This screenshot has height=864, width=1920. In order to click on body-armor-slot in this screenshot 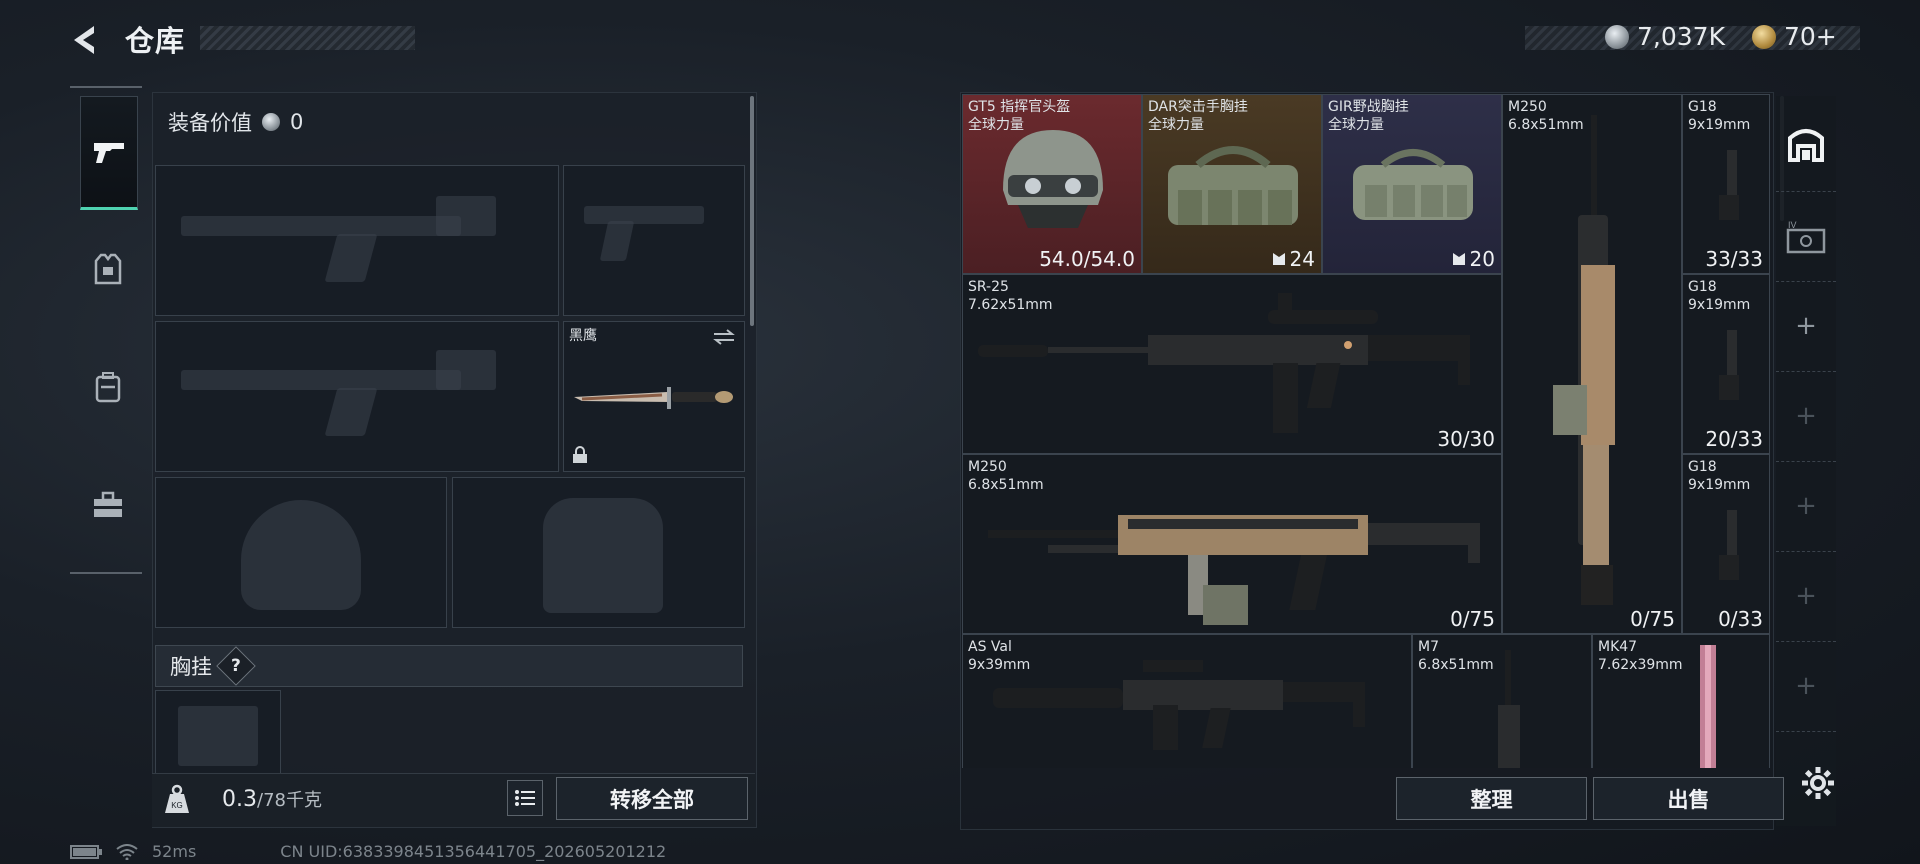, I will do `click(598, 552)`.